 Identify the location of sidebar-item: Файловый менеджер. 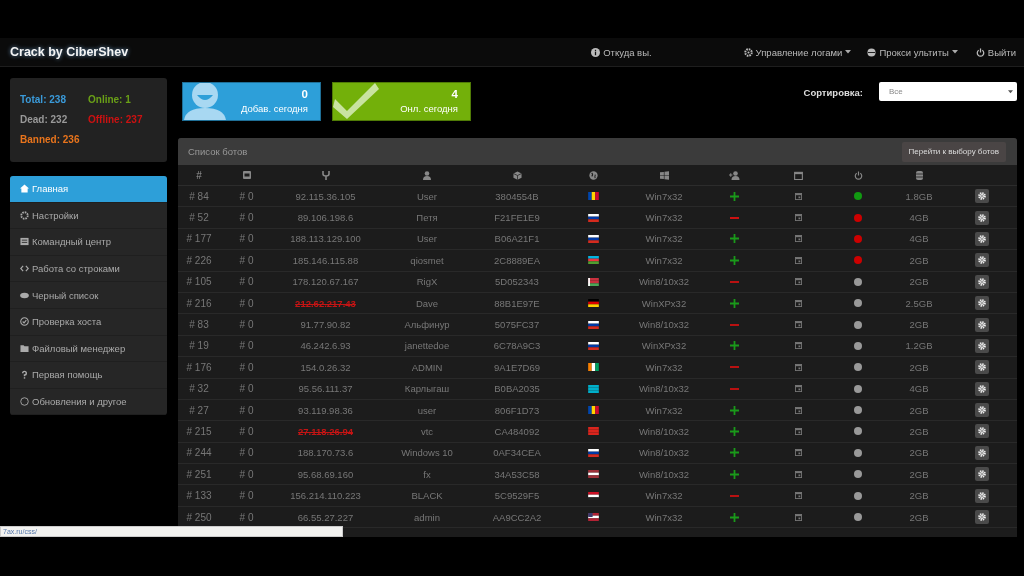
(88, 349).